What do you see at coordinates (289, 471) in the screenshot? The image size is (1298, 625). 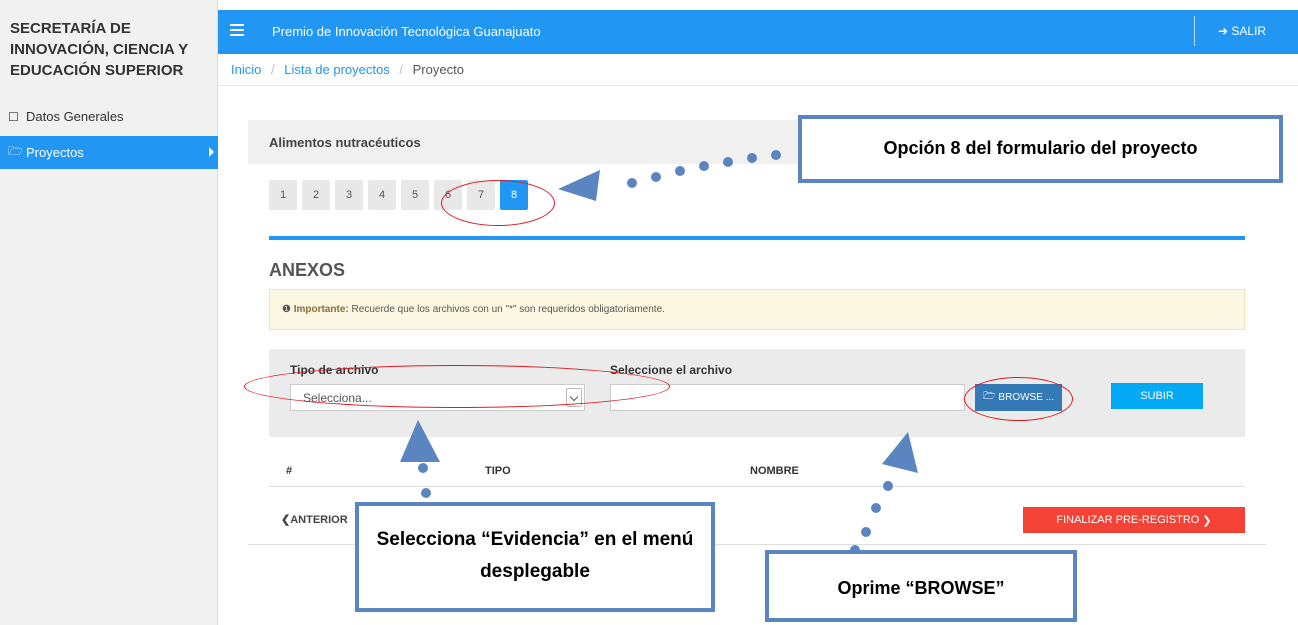 I see `column-number: #` at bounding box center [289, 471].